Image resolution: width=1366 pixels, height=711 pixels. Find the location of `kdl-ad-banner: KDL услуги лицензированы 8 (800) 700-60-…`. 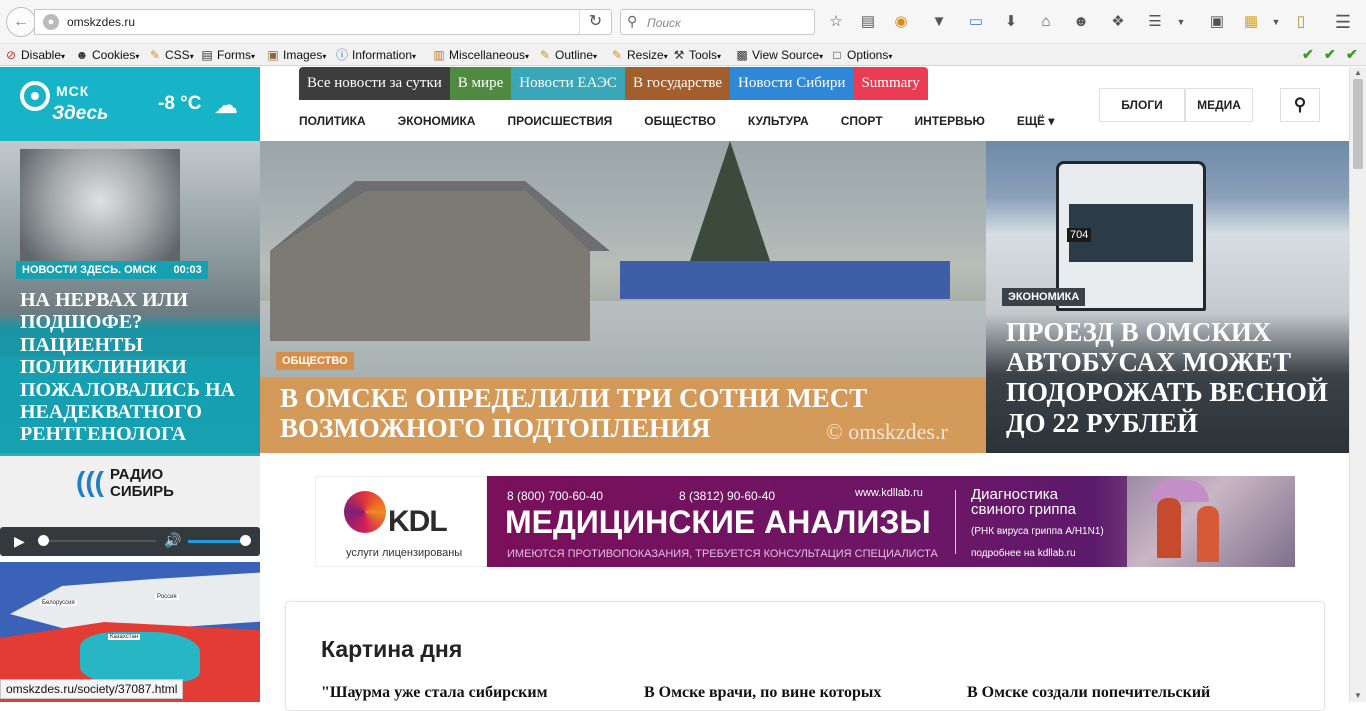

kdl-ad-banner: KDL услуги лицензированы 8 (800) 700-60-… is located at coordinates (805, 521).